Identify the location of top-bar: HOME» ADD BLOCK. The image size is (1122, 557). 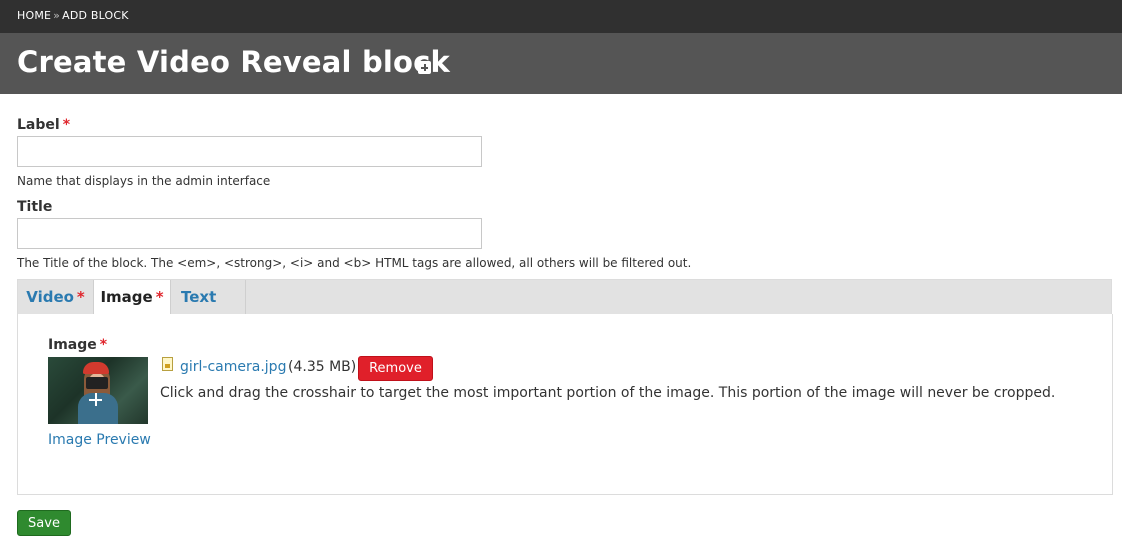
(561, 16).